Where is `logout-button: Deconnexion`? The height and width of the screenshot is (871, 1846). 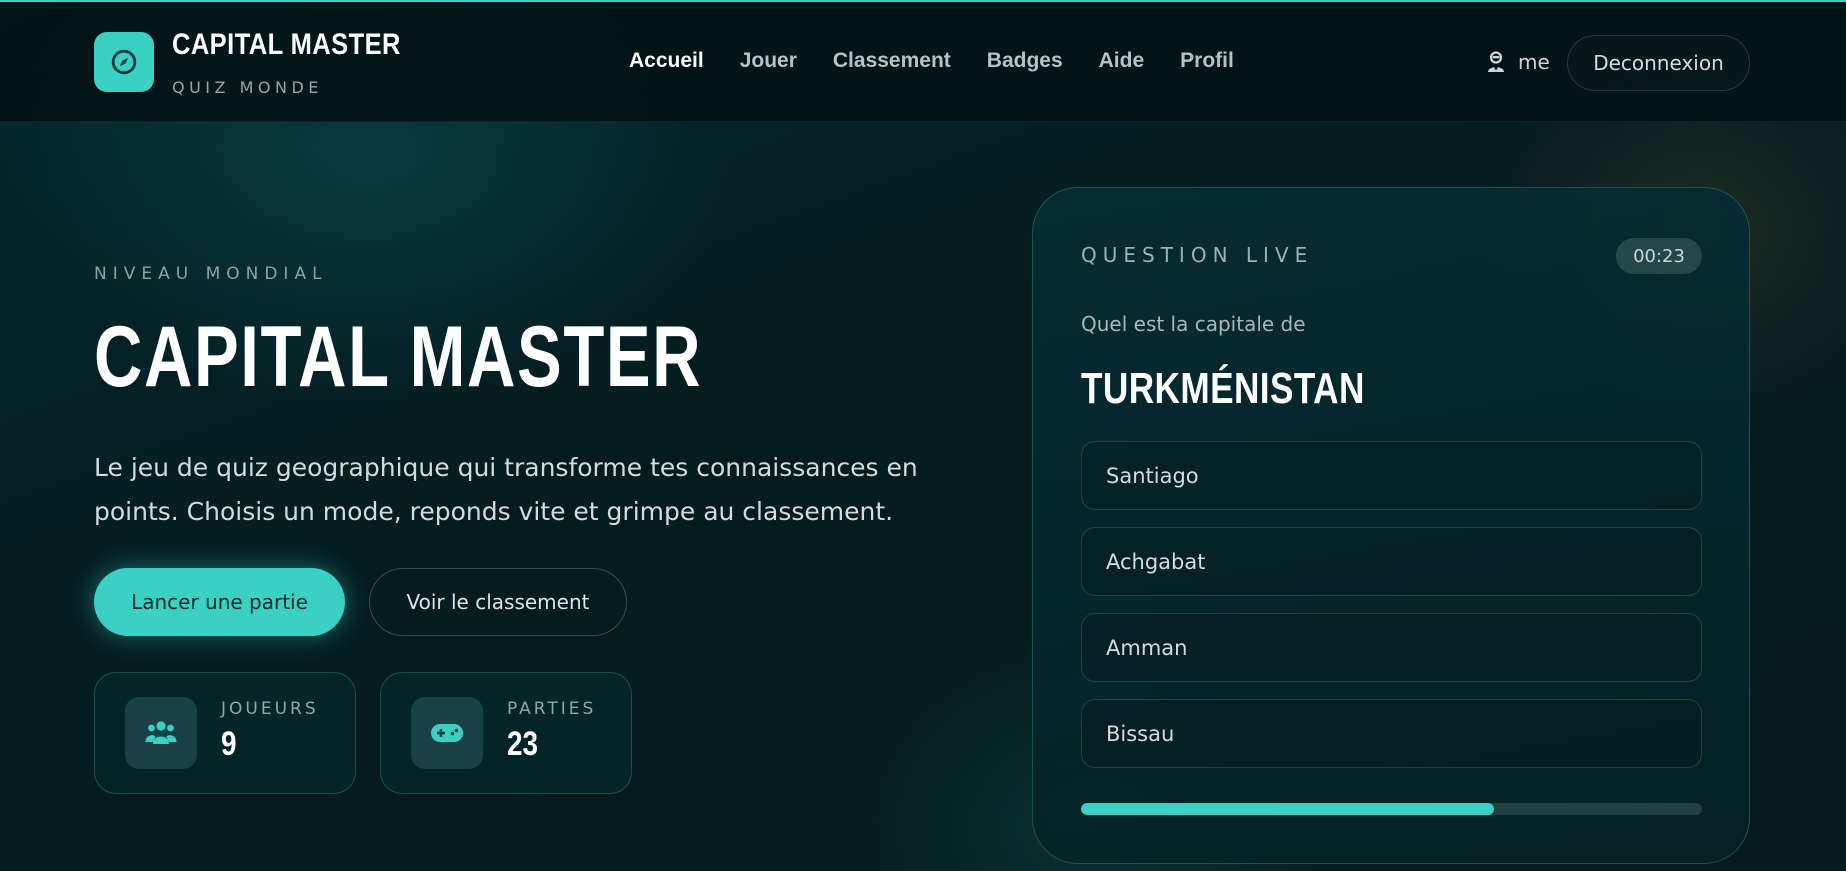 logout-button: Deconnexion is located at coordinates (1658, 63).